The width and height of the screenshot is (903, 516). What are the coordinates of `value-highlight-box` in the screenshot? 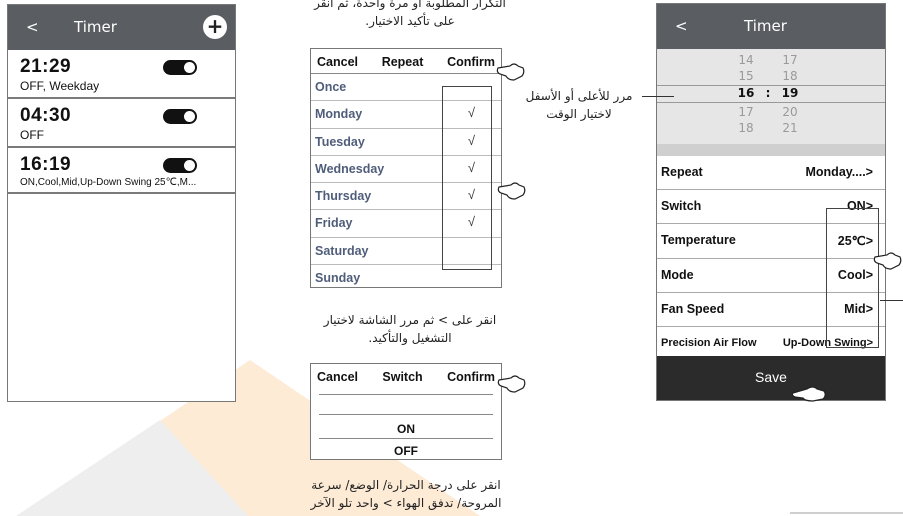 It's located at (852, 278).